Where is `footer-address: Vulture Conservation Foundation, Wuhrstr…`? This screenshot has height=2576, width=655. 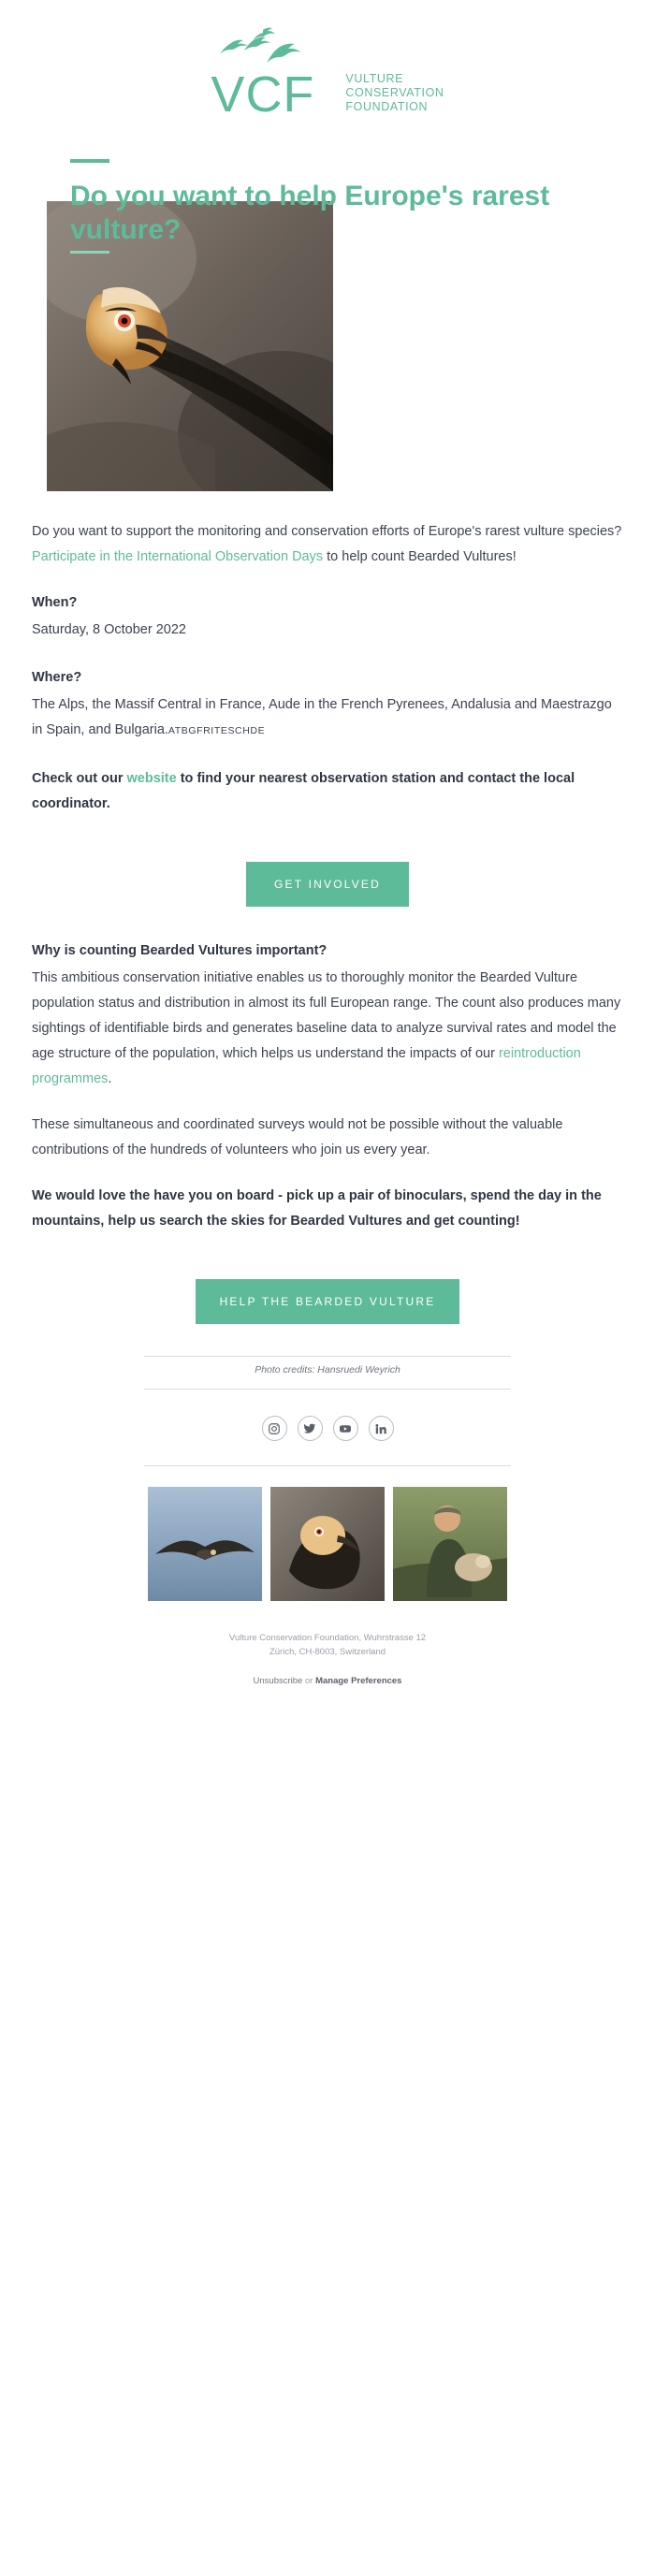
footer-address: Vulture Conservation Foundation, Wuhrstr… is located at coordinates (327, 1641).